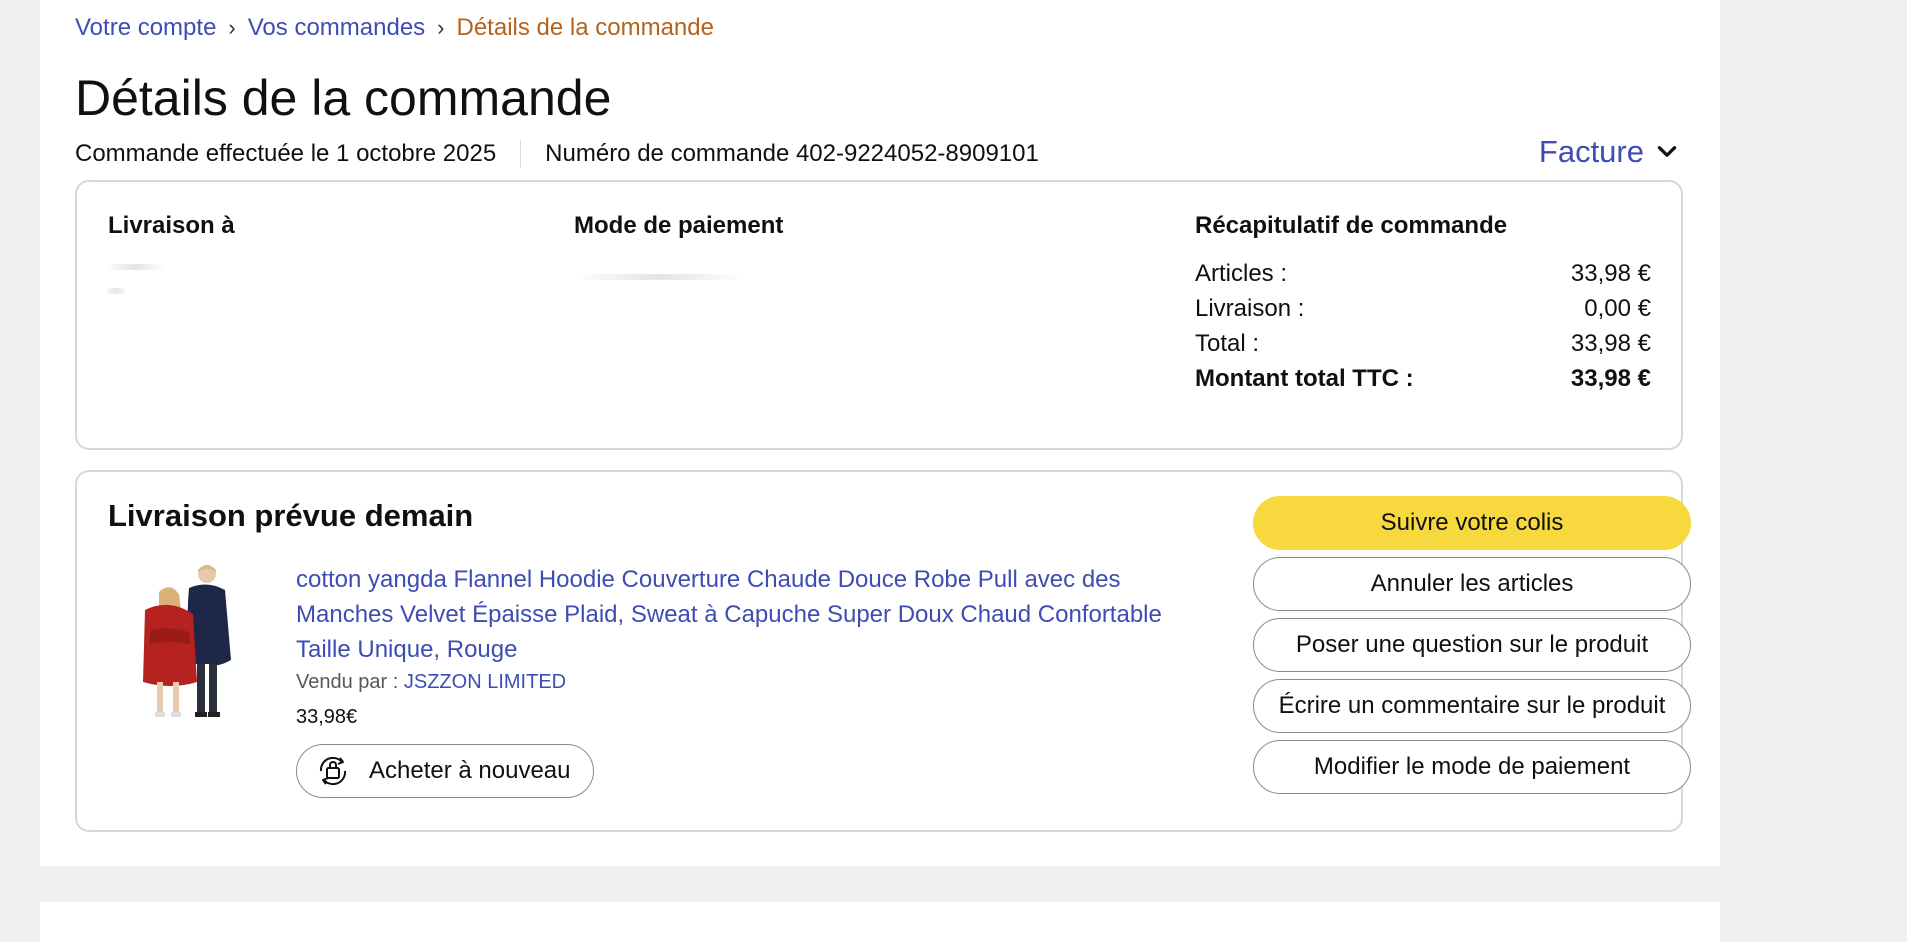 The image size is (1907, 942). I want to click on breadcrumb-your-orders: Vos commandes, so click(336, 28).